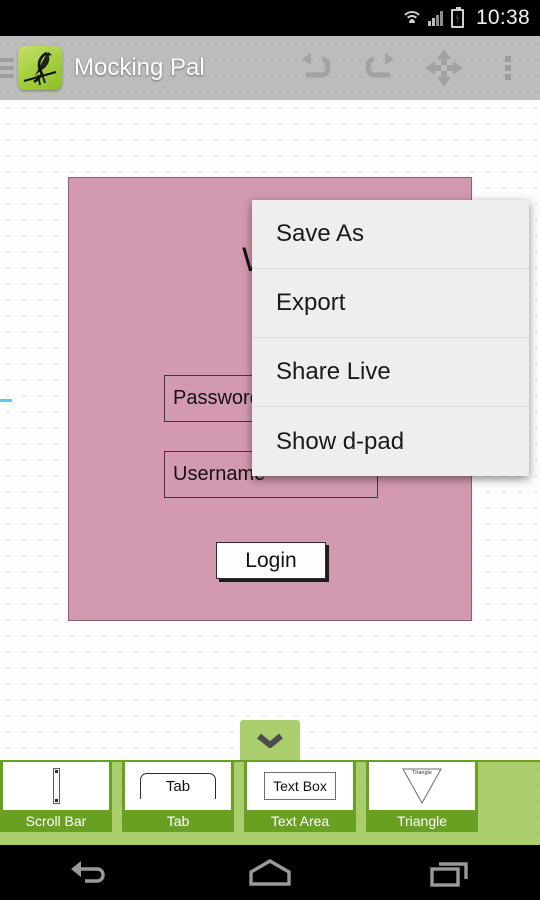  I want to click on overflow-button, so click(508, 68).